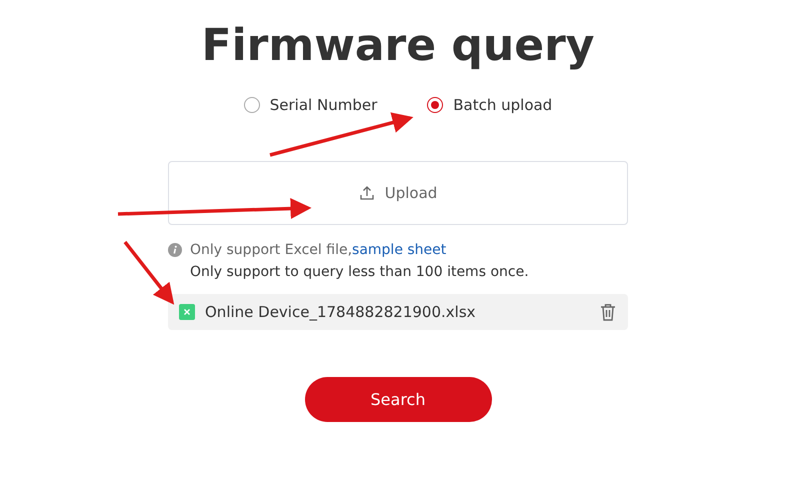 The width and height of the screenshot is (800, 477). Describe the element at coordinates (175, 250) in the screenshot. I see `info-icon` at that location.